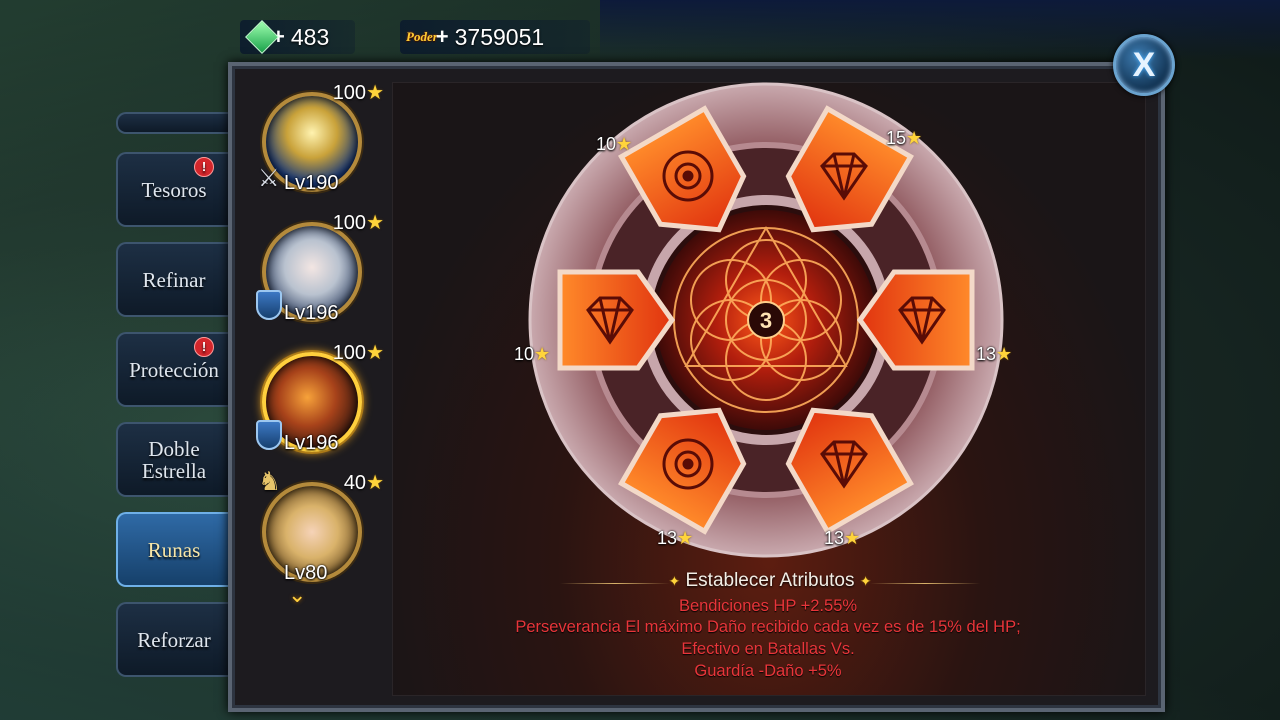  I want to click on title-ornament-right-icon: ✦, so click(865, 581).